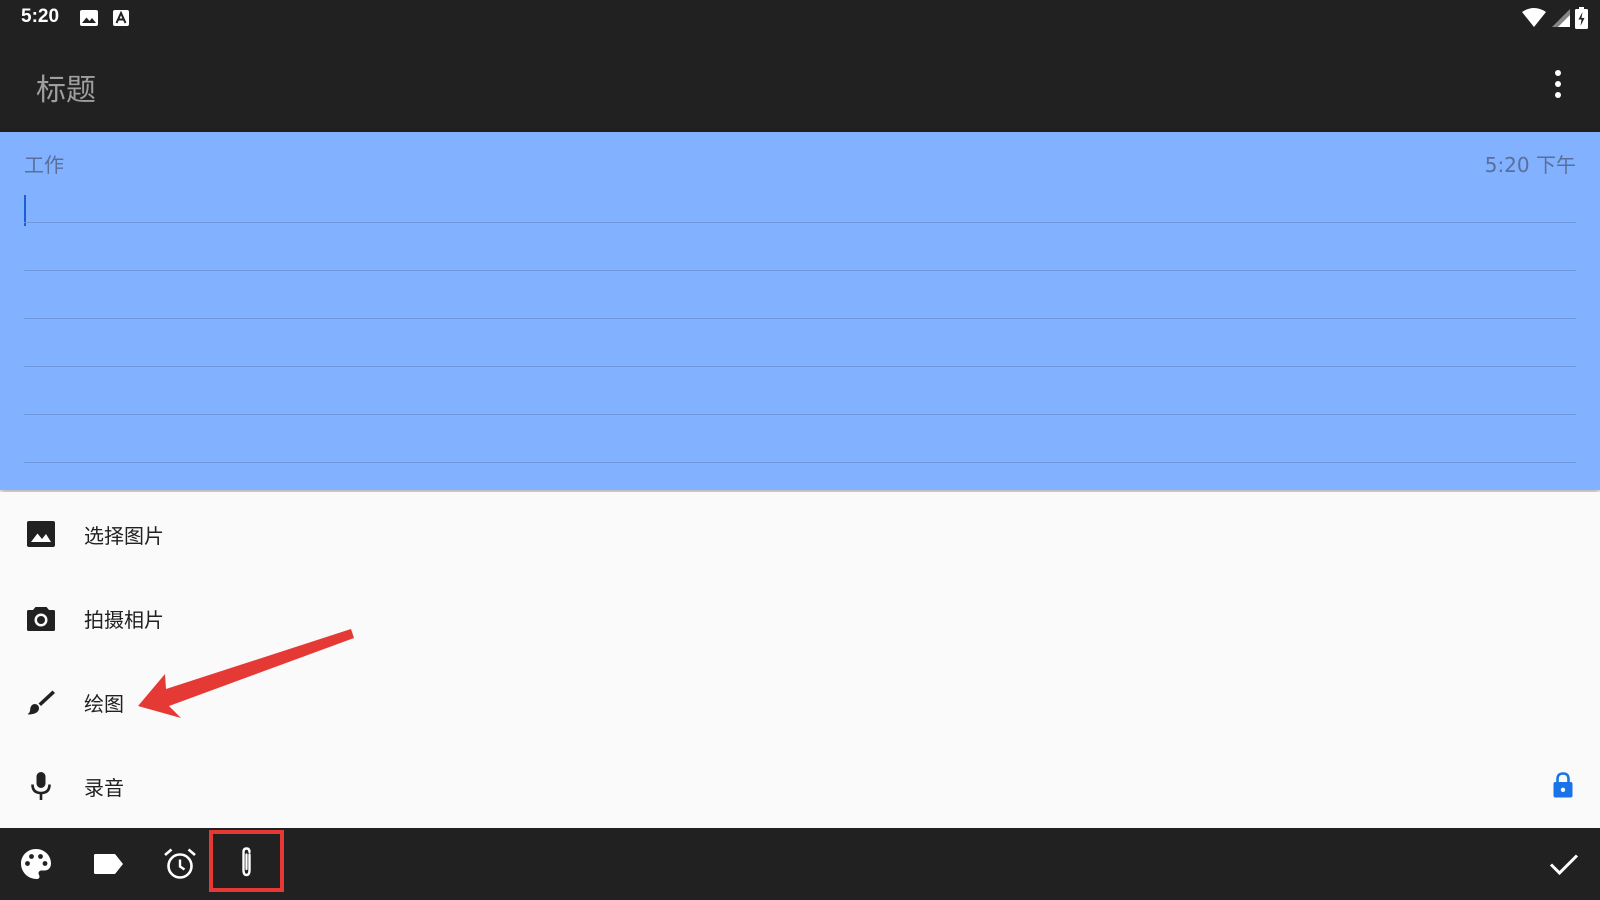 The width and height of the screenshot is (1600, 900). Describe the element at coordinates (246, 673) in the screenshot. I see `annotation-arrow` at that location.